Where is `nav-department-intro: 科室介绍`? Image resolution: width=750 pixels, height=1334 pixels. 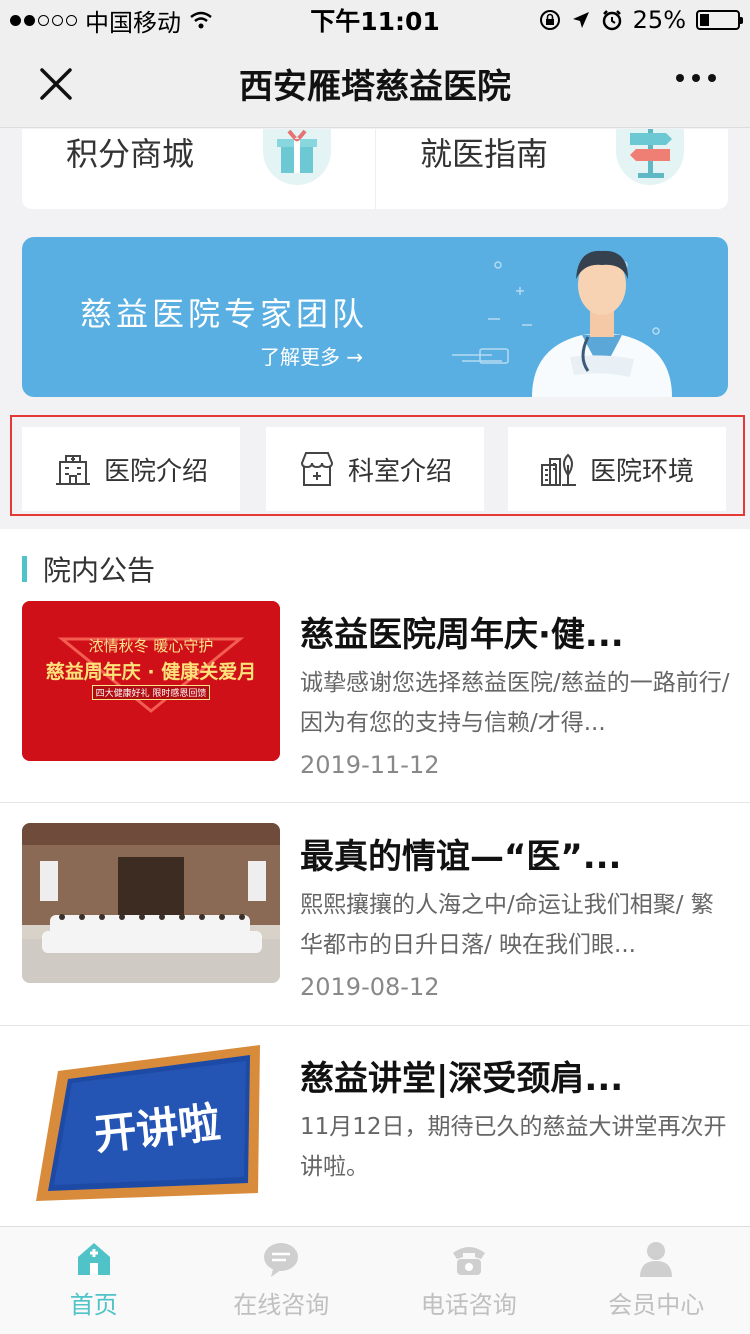 nav-department-intro: 科室介绍 is located at coordinates (375, 469).